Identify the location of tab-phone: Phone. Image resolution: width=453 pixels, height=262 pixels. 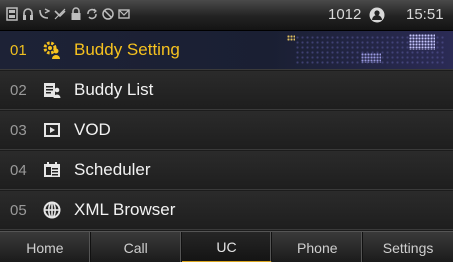
(318, 247).